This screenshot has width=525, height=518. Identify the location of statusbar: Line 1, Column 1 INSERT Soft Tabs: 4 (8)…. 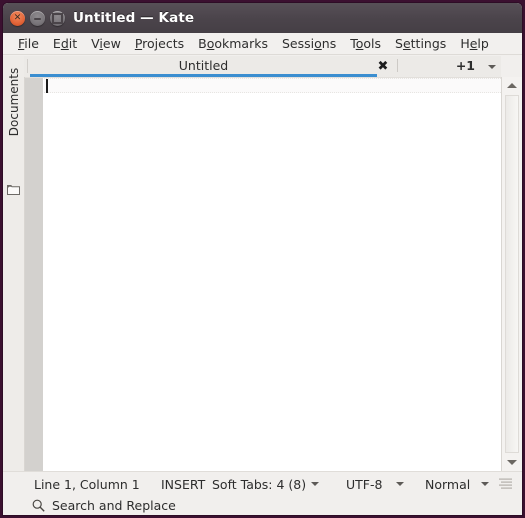
(262, 483).